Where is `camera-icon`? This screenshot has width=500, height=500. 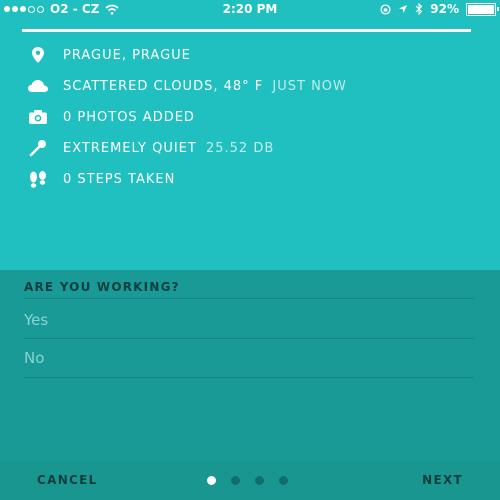
camera-icon is located at coordinates (38, 117).